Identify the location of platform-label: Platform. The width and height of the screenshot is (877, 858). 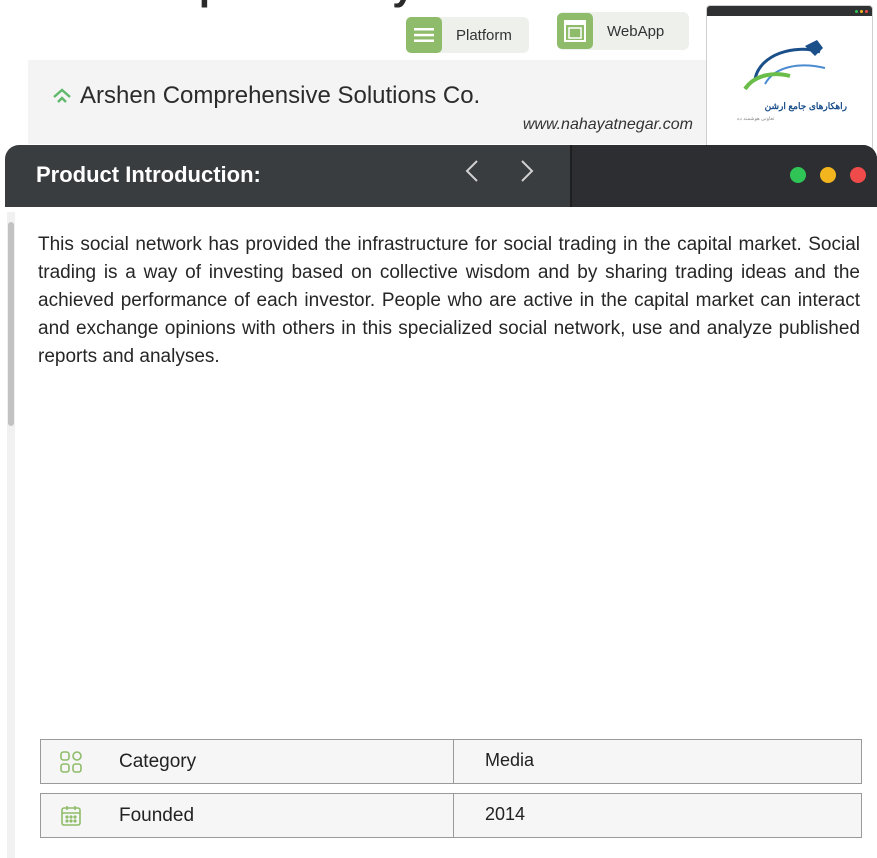
(484, 35).